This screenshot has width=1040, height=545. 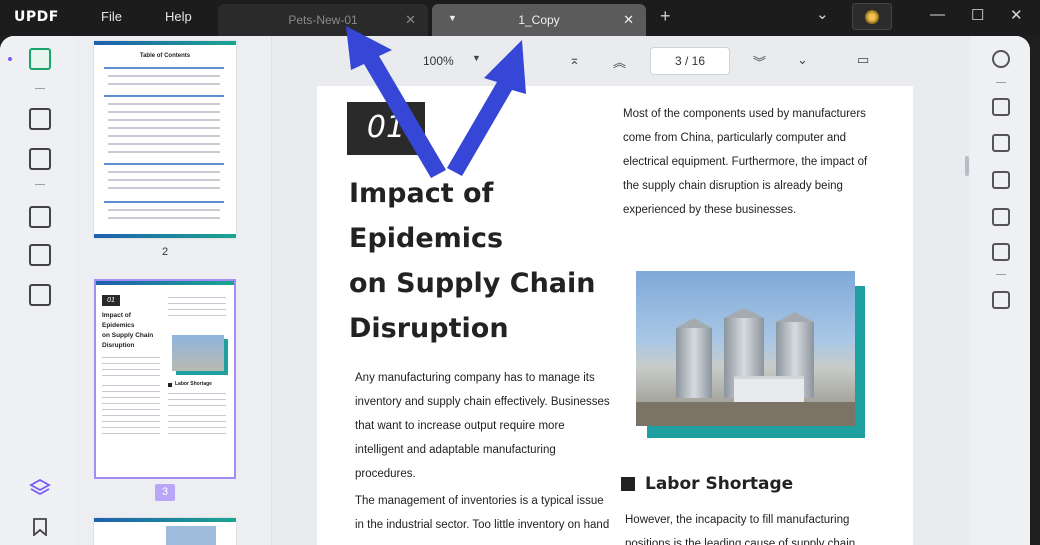 What do you see at coordinates (165, 379) in the screenshot?
I see `selected-thumbnail-frame` at bounding box center [165, 379].